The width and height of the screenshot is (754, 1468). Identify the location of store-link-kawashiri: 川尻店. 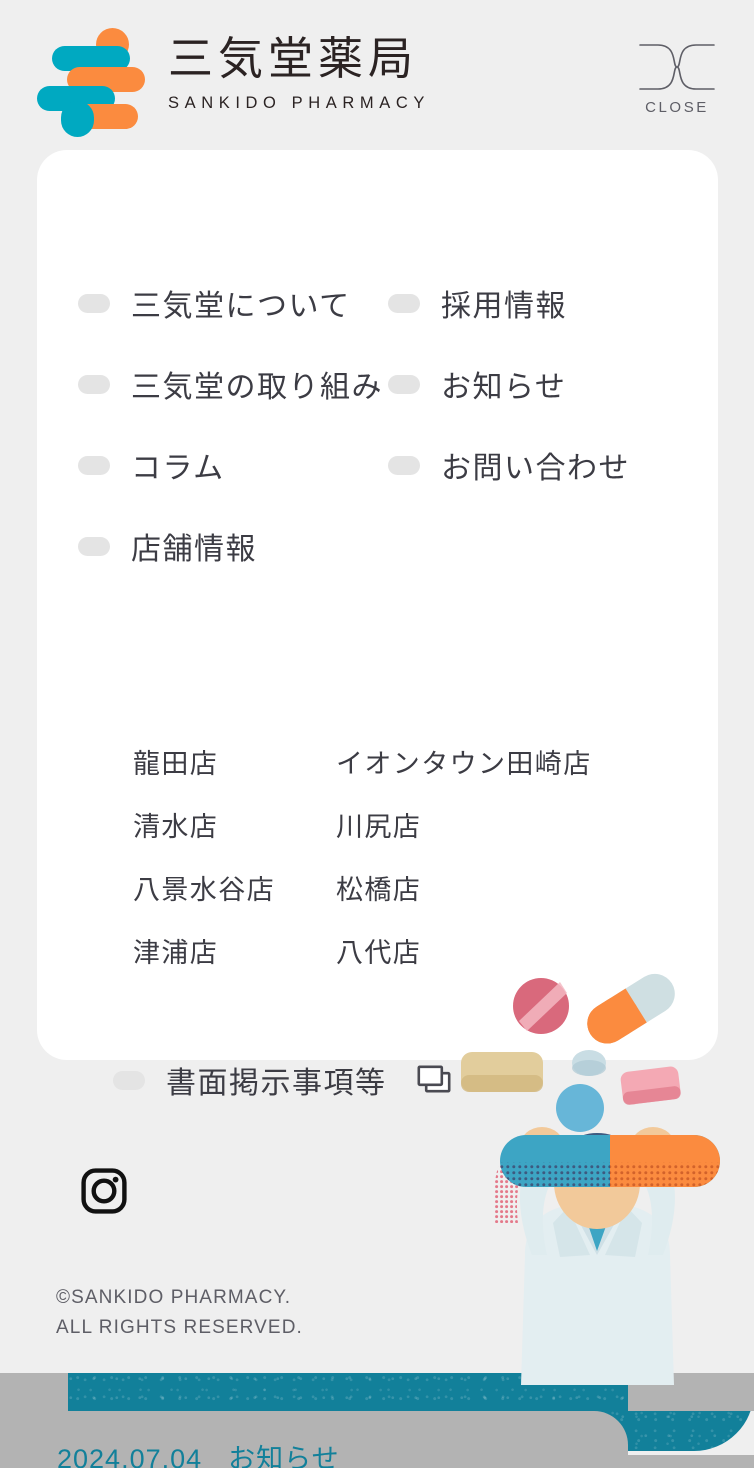
(514, 836).